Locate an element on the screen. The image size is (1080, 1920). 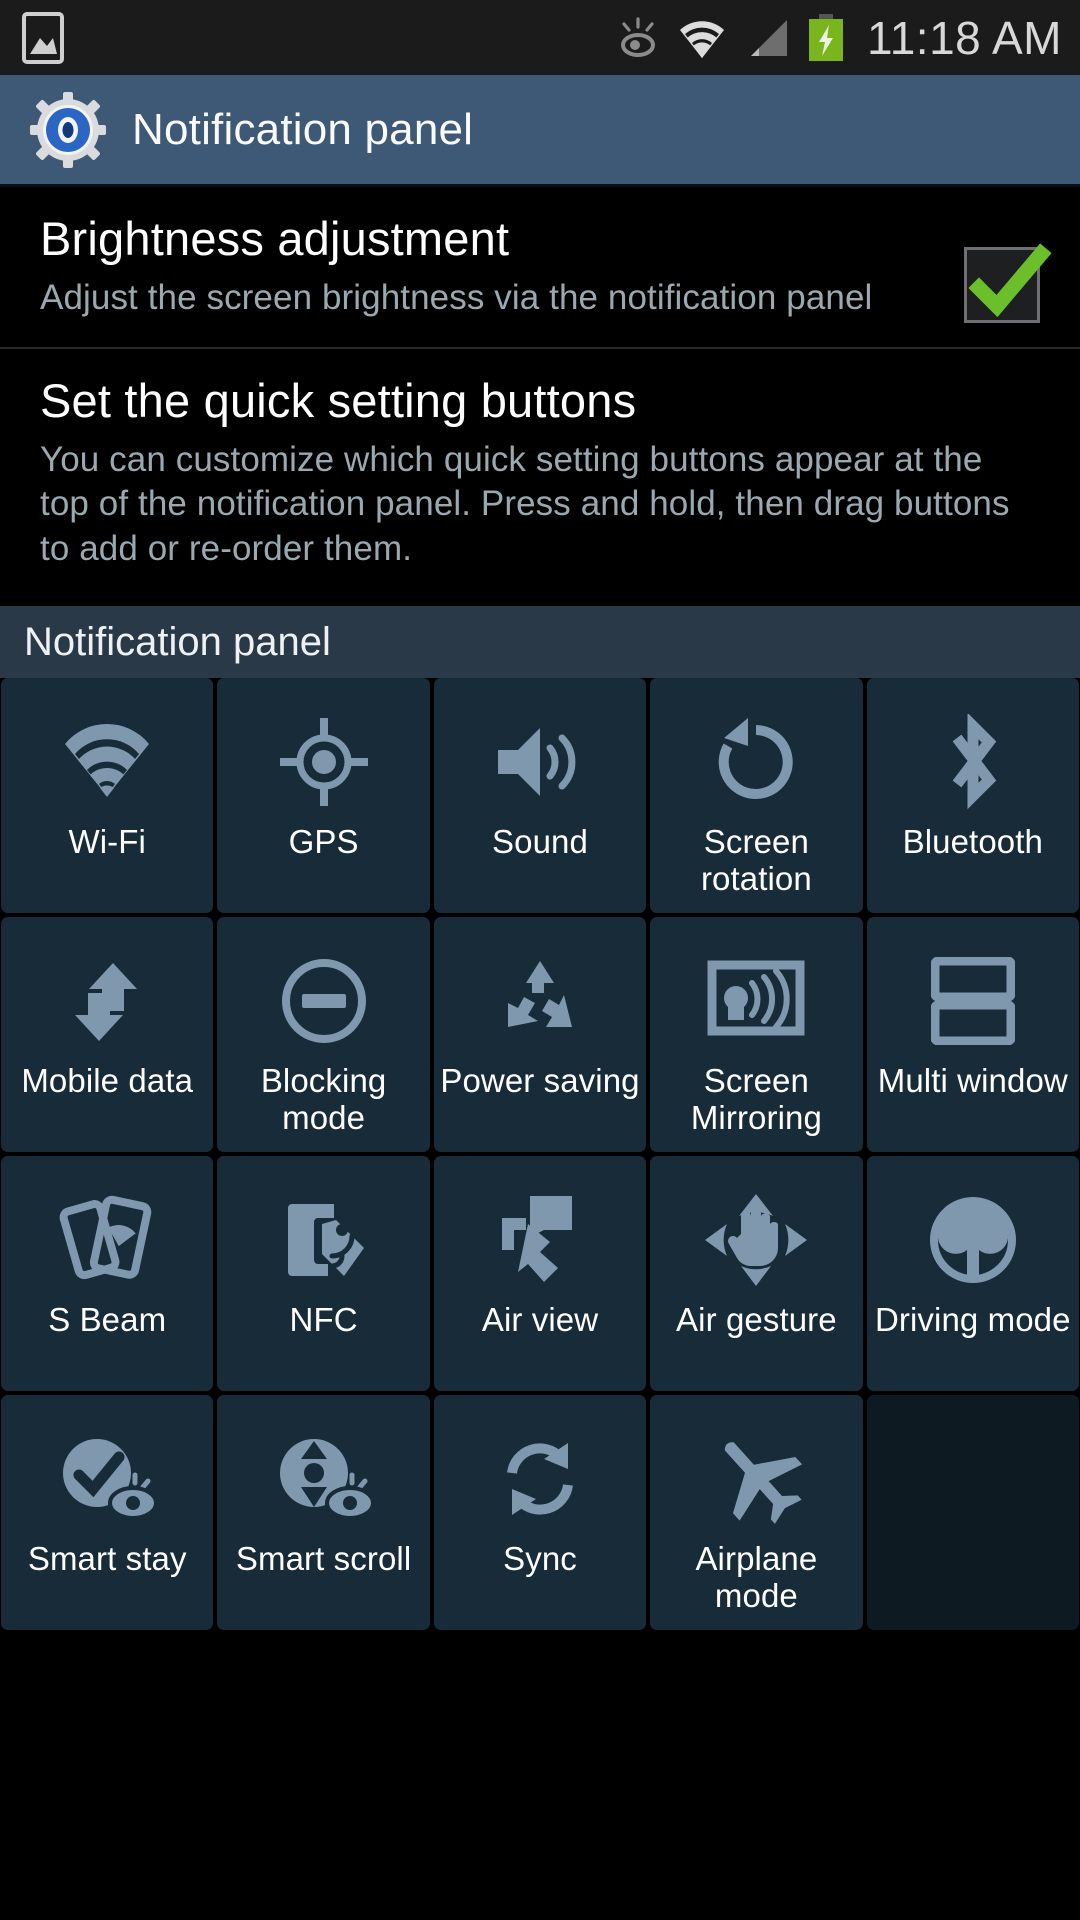
tile-label: S Beam is located at coordinates (107, 1320).